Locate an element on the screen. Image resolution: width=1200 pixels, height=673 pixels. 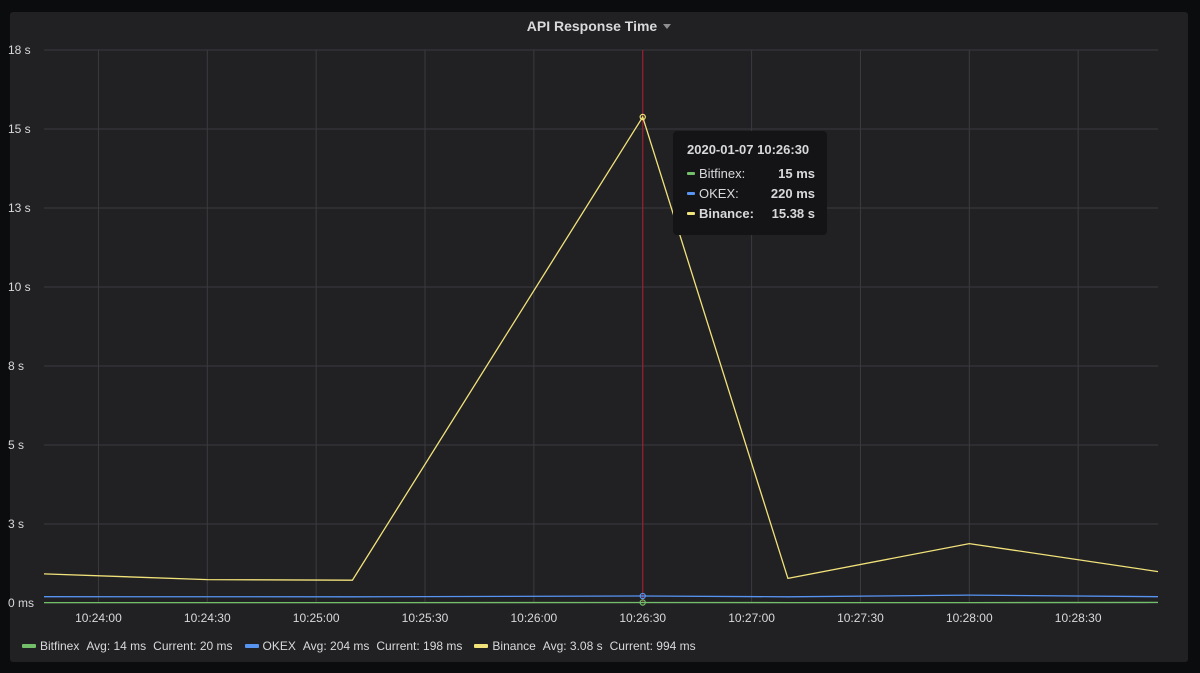
tooltip-row-binance: Binance: 15.38 s is located at coordinates (751, 213).